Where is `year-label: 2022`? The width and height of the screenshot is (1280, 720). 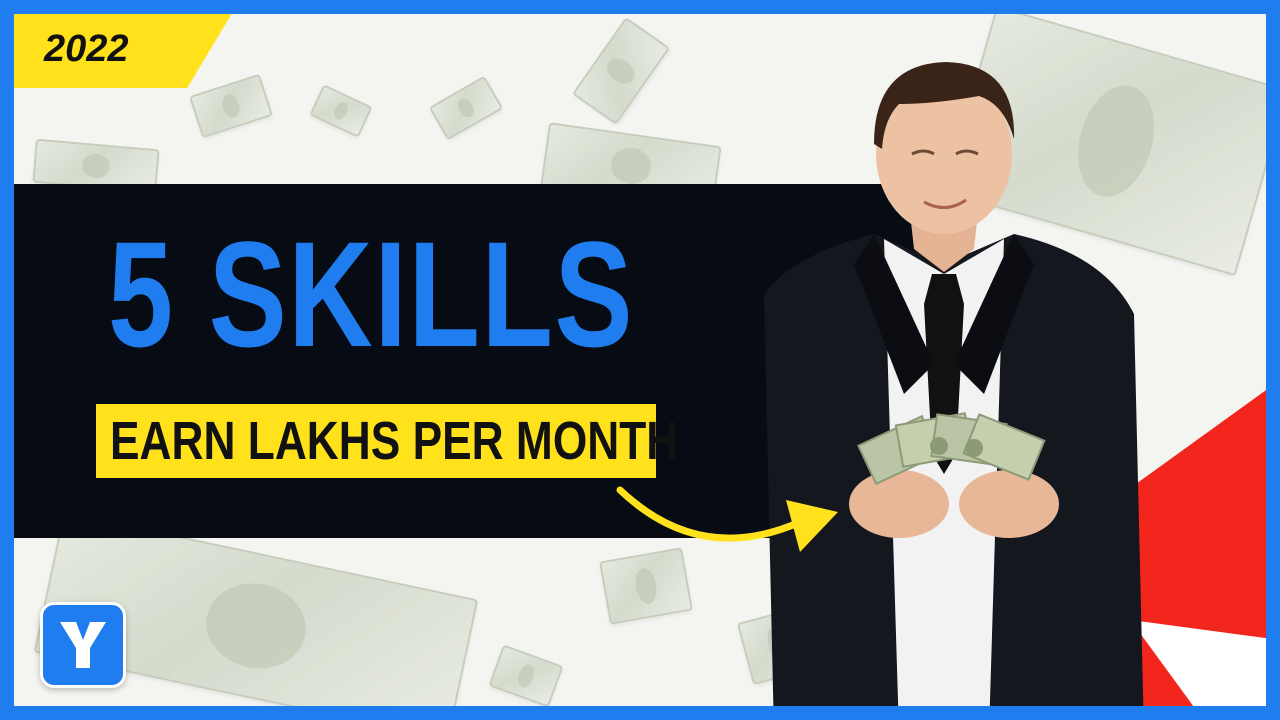 year-label: 2022 is located at coordinates (86, 49).